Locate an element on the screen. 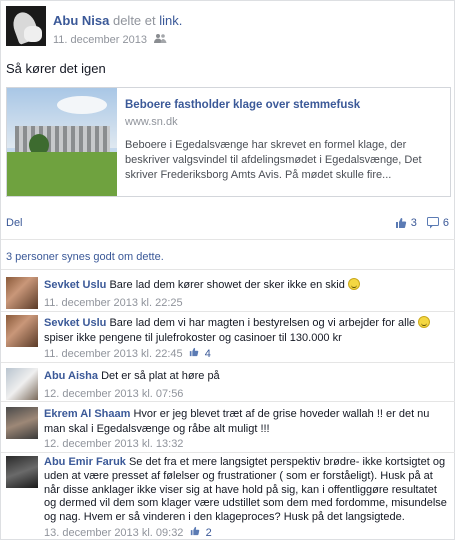 This screenshot has height=540, width=455. post-shared-link: link. is located at coordinates (170, 20).